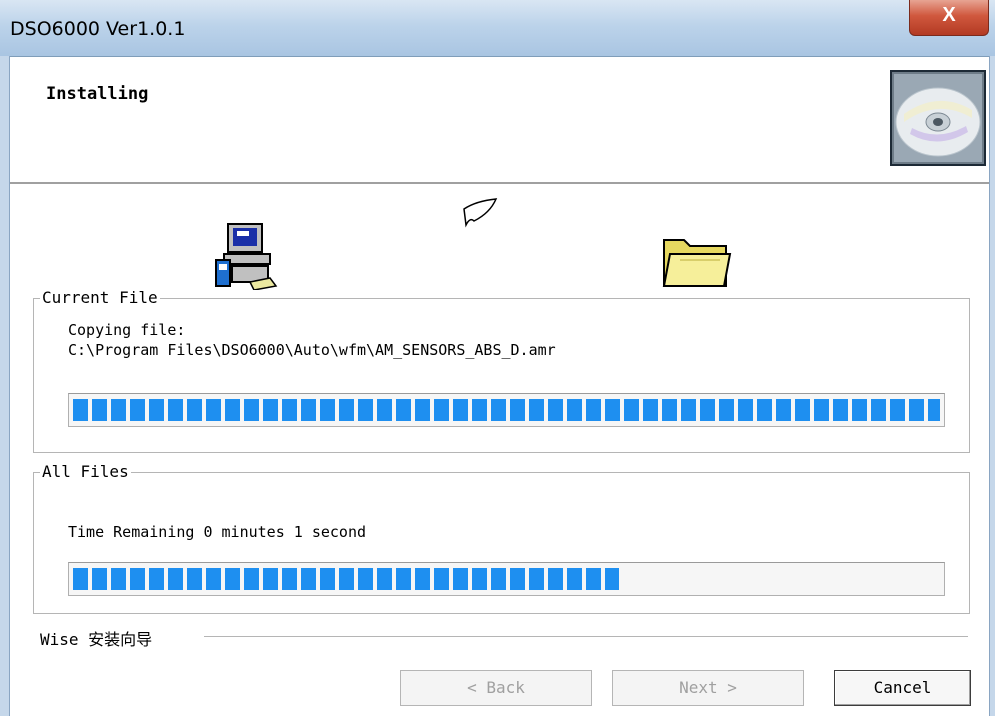  I want to click on current-file-progress-fill, so click(506, 410).